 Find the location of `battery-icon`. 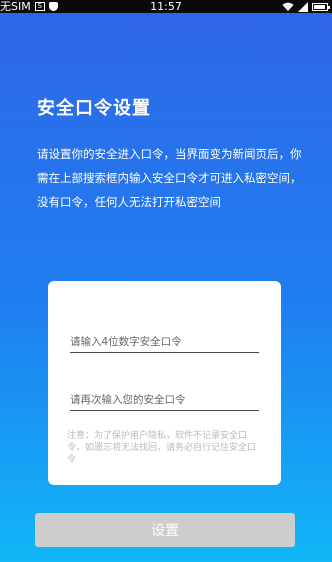

battery-icon is located at coordinates (321, 6).